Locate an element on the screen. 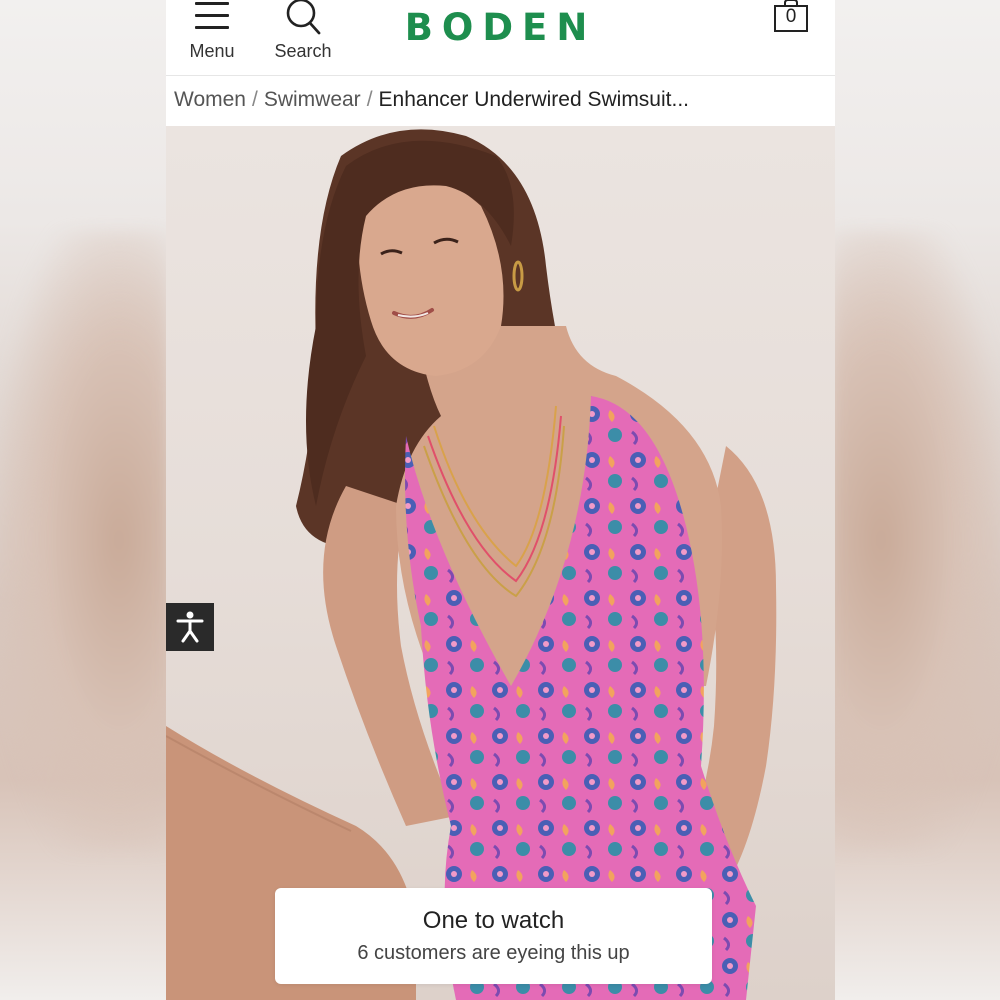  toast-subtitle: 6 customers are eyeing this up is located at coordinates (493, 953).